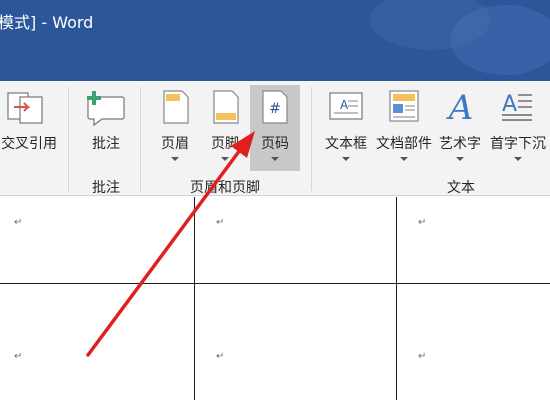 The height and width of the screenshot is (400, 550). What do you see at coordinates (226, 109) in the screenshot?
I see `footer-icon` at bounding box center [226, 109].